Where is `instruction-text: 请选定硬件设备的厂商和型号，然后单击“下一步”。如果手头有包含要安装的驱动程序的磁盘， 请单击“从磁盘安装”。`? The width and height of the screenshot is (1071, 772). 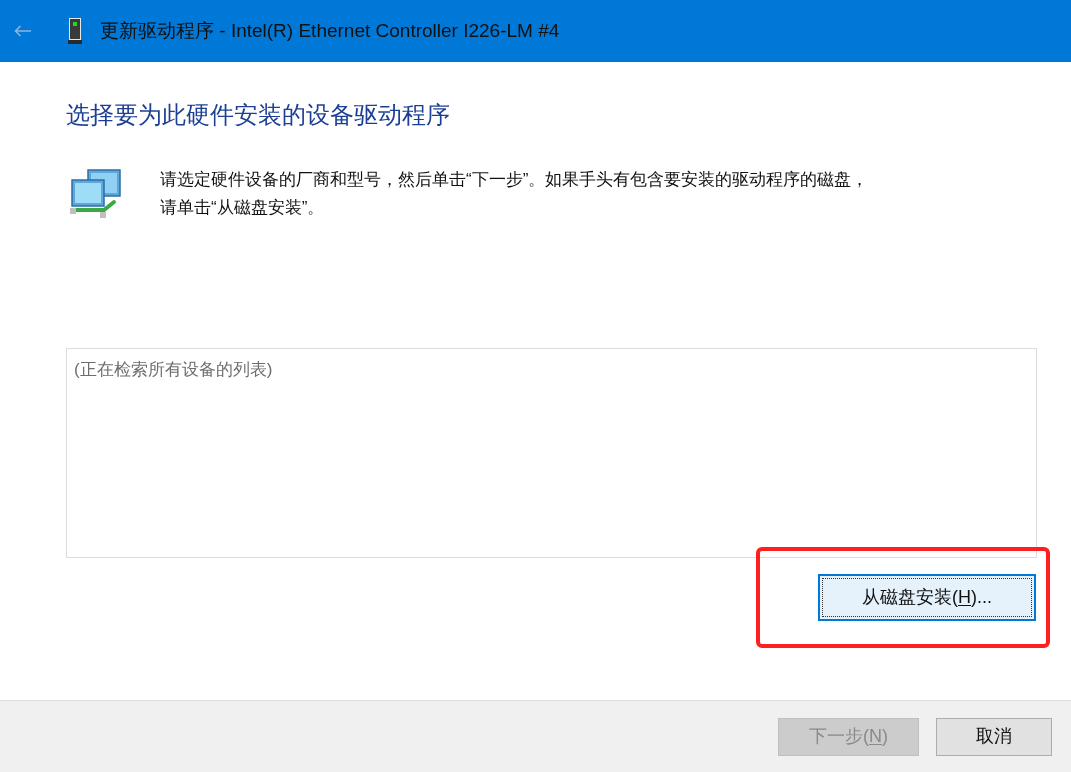
instruction-text: 请选定硬件设备的厂商和型号，然后单击“下一步”。如果手头有包含要安装的驱动程序的磁盘， 请单击“从磁盘安装”。 is located at coordinates (514, 194).